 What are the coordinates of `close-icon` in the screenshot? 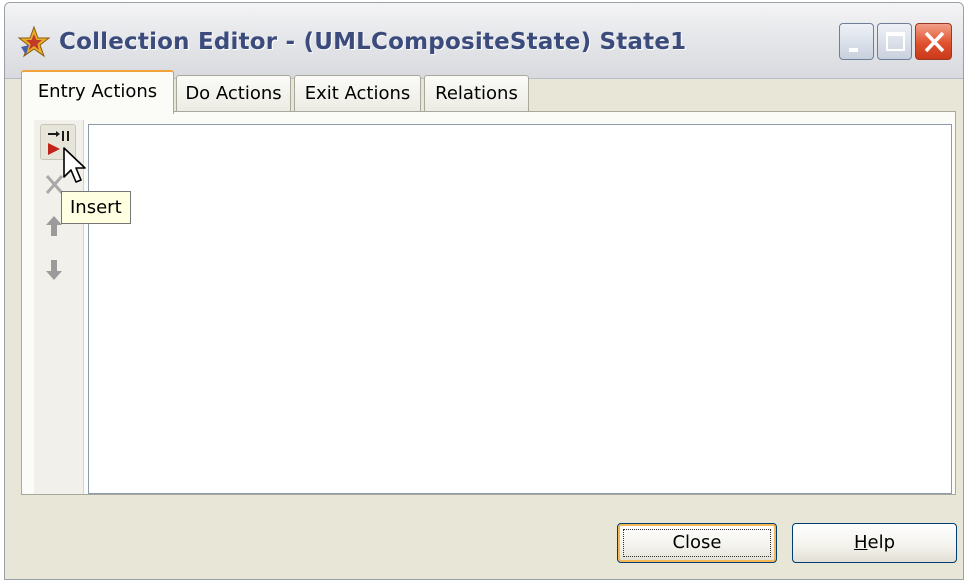 It's located at (934, 42).